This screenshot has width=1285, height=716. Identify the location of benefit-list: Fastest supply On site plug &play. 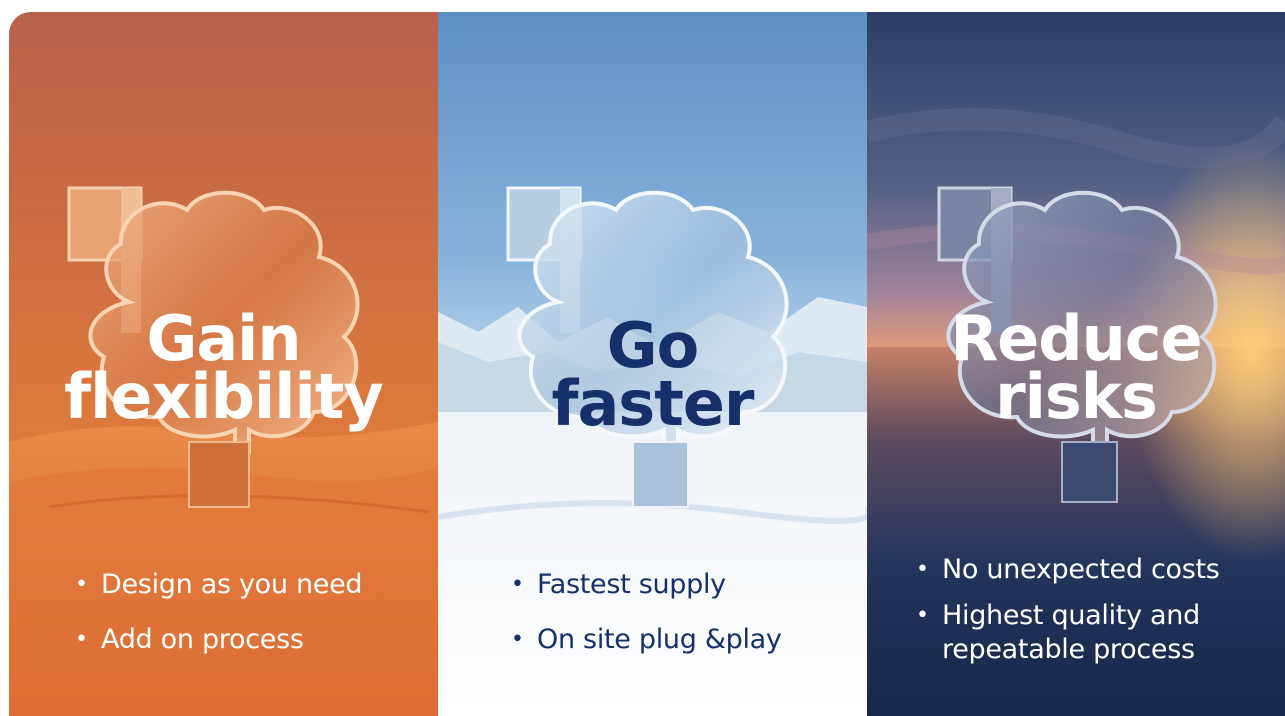
(646, 623).